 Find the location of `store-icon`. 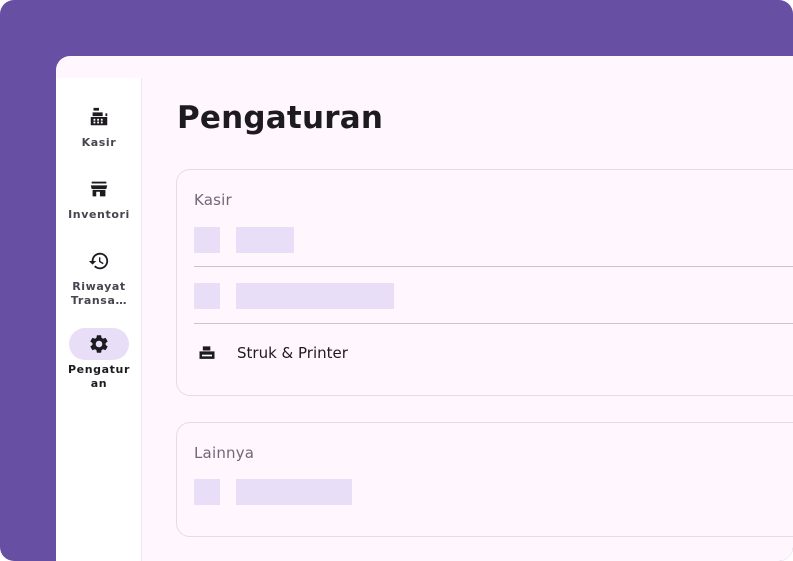

store-icon is located at coordinates (99, 189).